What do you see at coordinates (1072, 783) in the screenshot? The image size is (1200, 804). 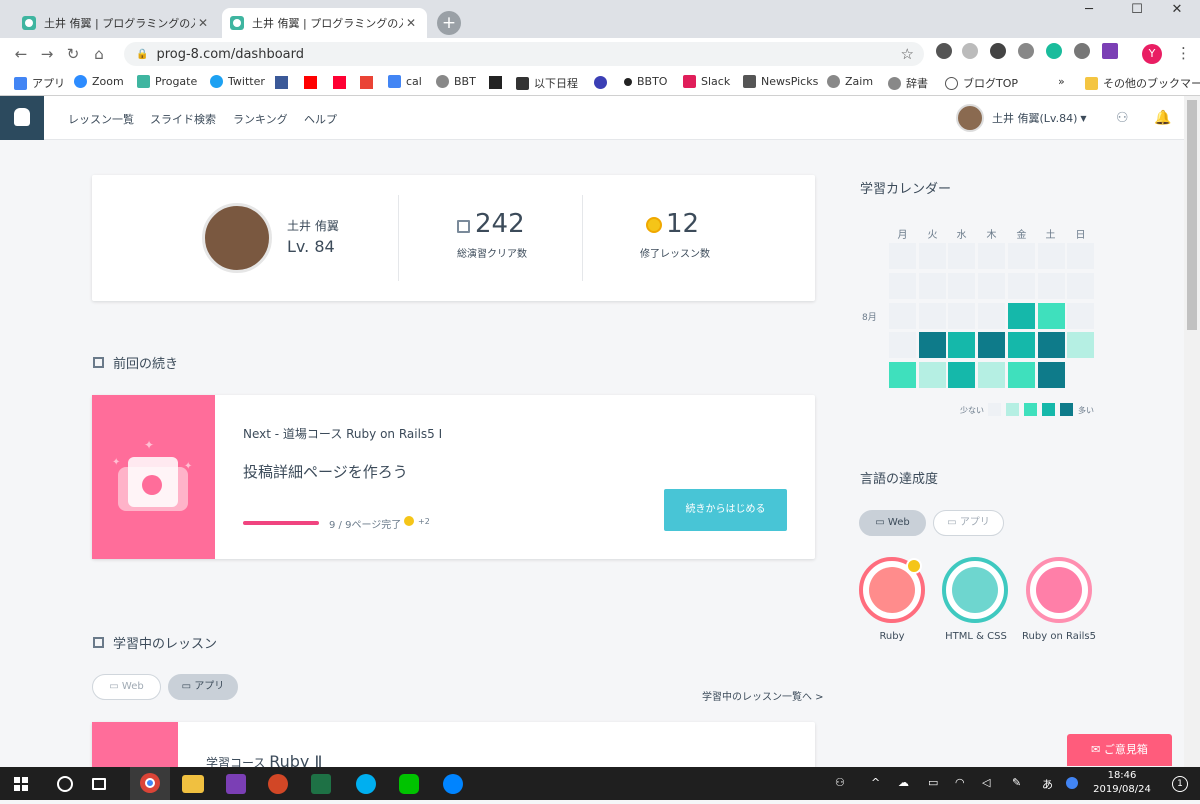 I see `google-drive-icon` at bounding box center [1072, 783].